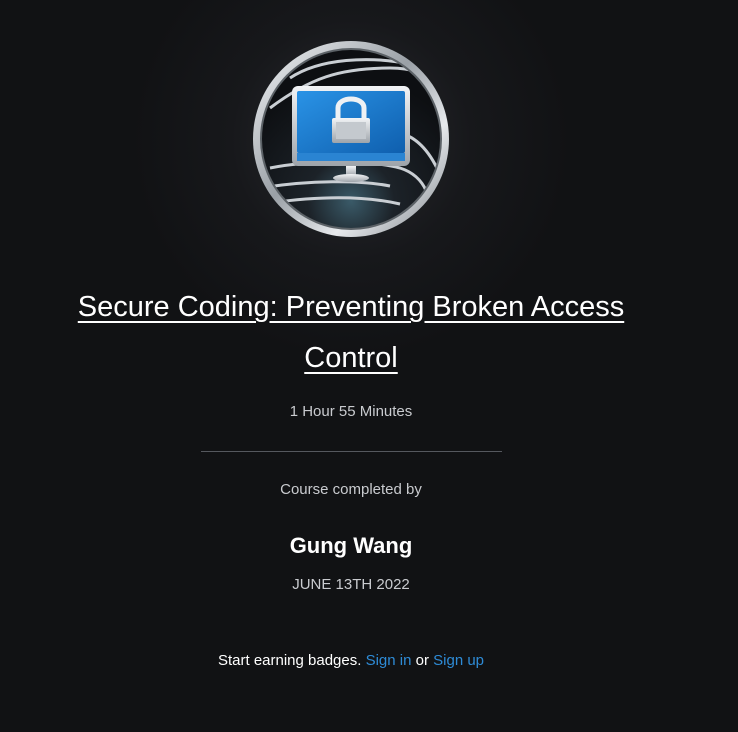 The width and height of the screenshot is (738, 732). What do you see at coordinates (289, 660) in the screenshot?
I see `footer-prompt: Start earning badges.` at bounding box center [289, 660].